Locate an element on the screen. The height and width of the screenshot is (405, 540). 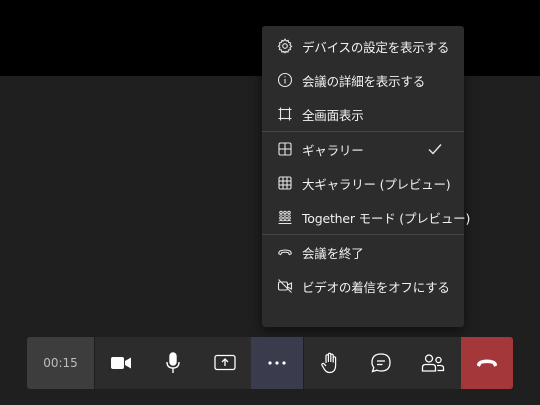
hand-icon is located at coordinates (330, 363).